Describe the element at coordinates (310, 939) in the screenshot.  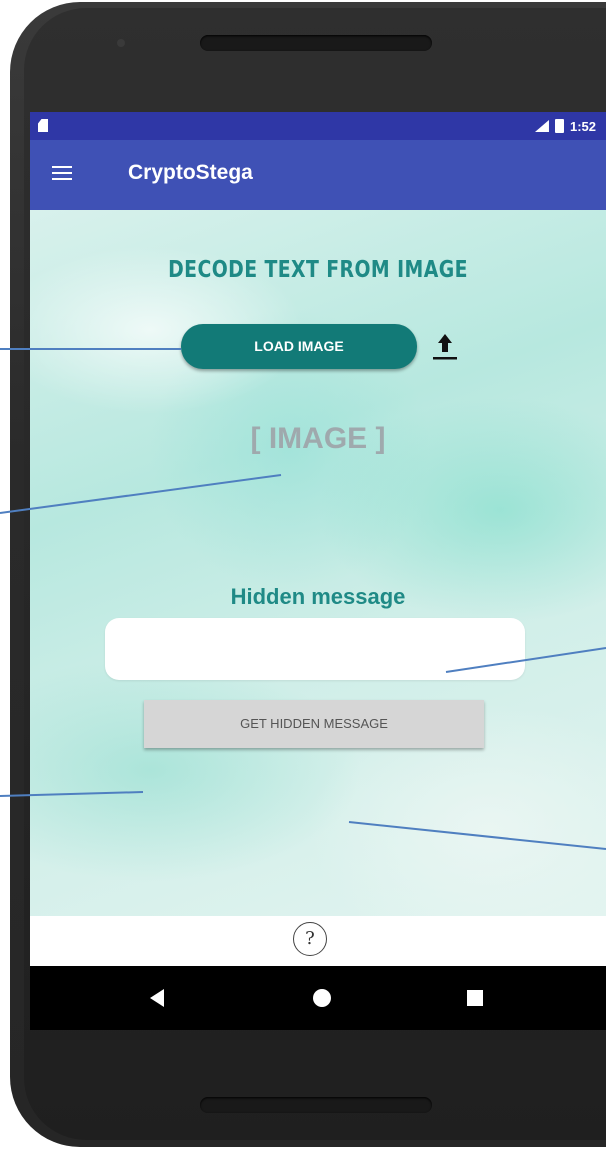
I see `help-question-icon: ?` at that location.